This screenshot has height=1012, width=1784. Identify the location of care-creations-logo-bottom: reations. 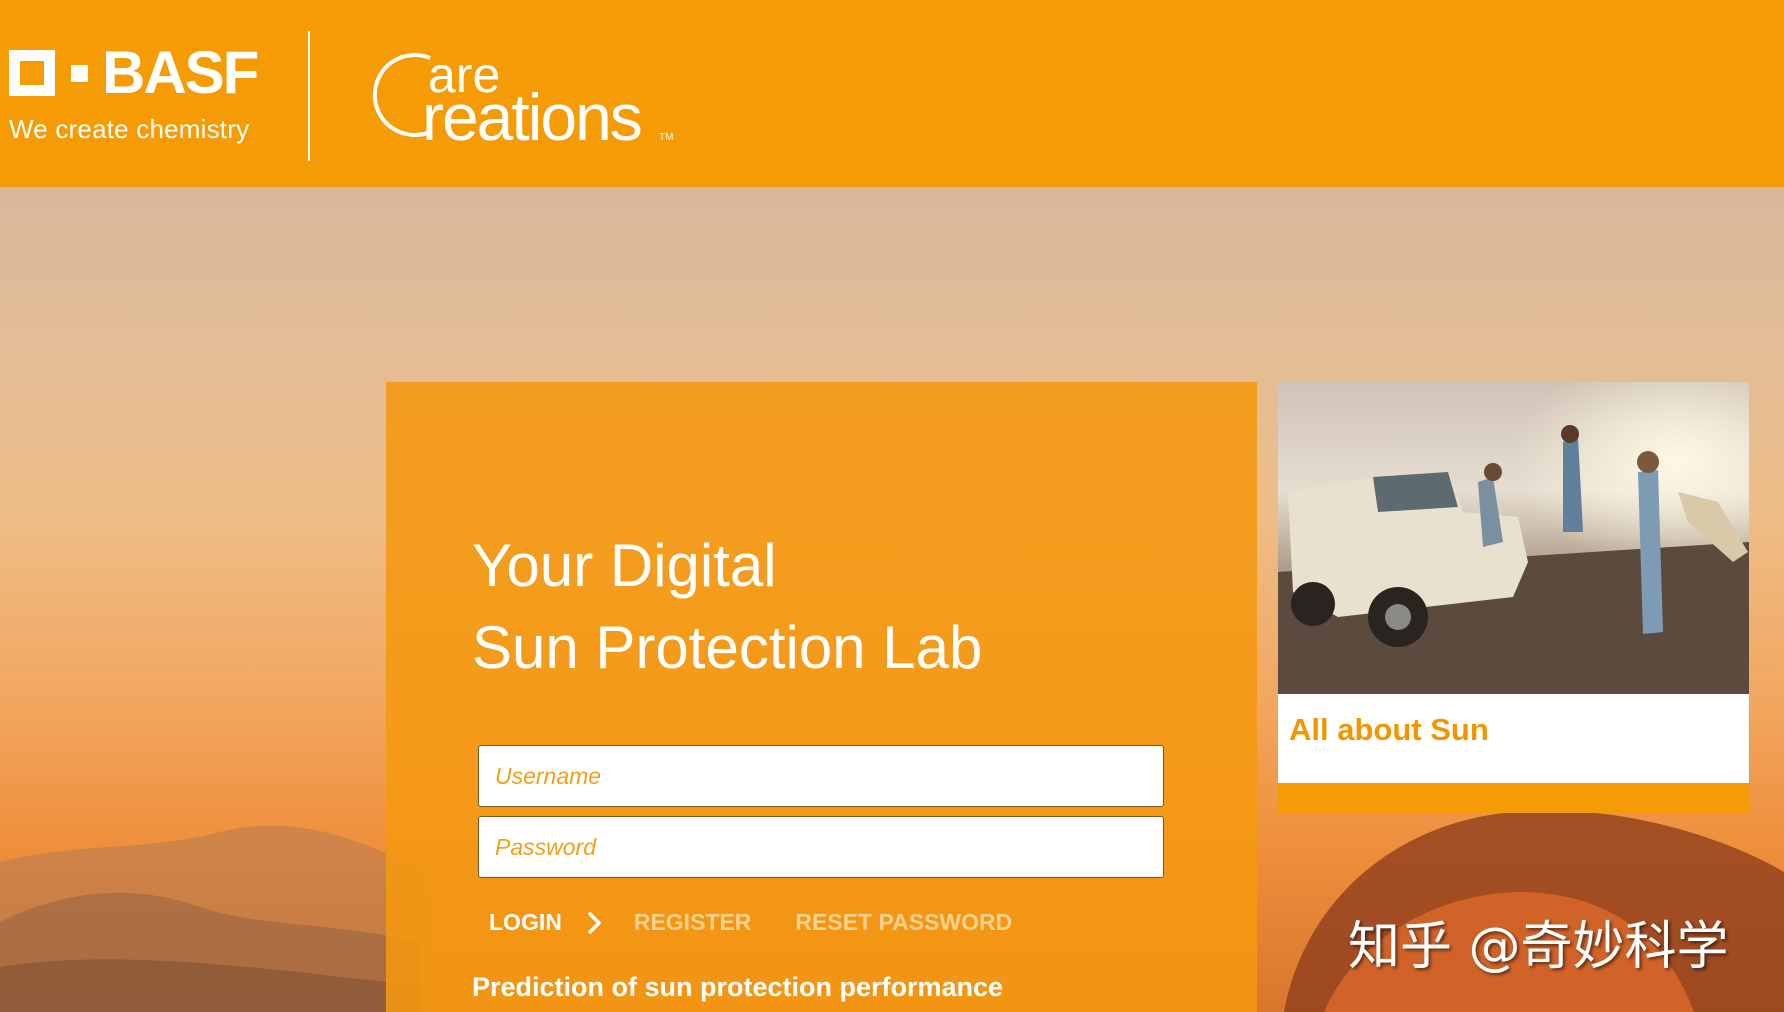
(531, 115).